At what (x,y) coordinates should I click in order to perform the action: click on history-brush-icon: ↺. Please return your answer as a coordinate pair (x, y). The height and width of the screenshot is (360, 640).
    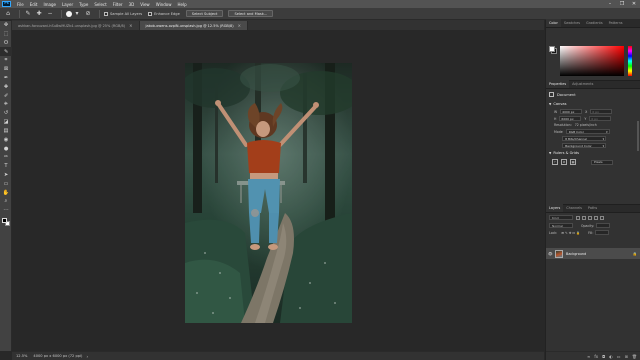
    Looking at the image, I should click on (6, 113).